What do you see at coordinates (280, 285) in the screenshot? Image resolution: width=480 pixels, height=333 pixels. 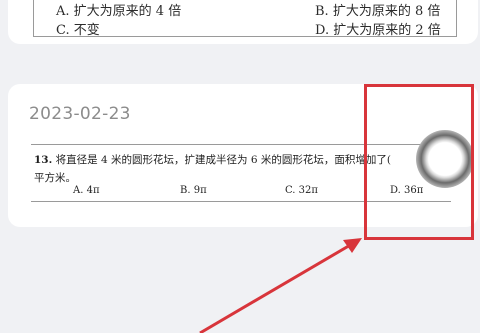 I see `annotation-arrow-icon` at bounding box center [280, 285].